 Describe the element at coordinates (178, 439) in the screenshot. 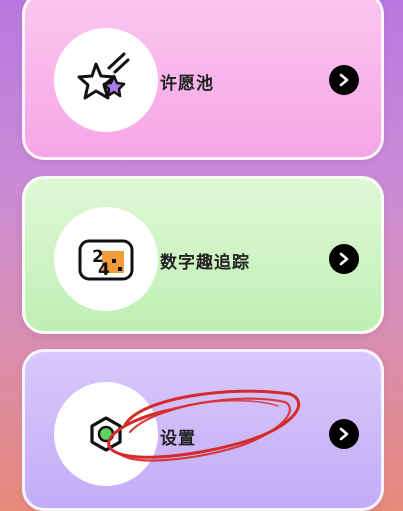

I see `menu-label-settings: 设置` at that location.